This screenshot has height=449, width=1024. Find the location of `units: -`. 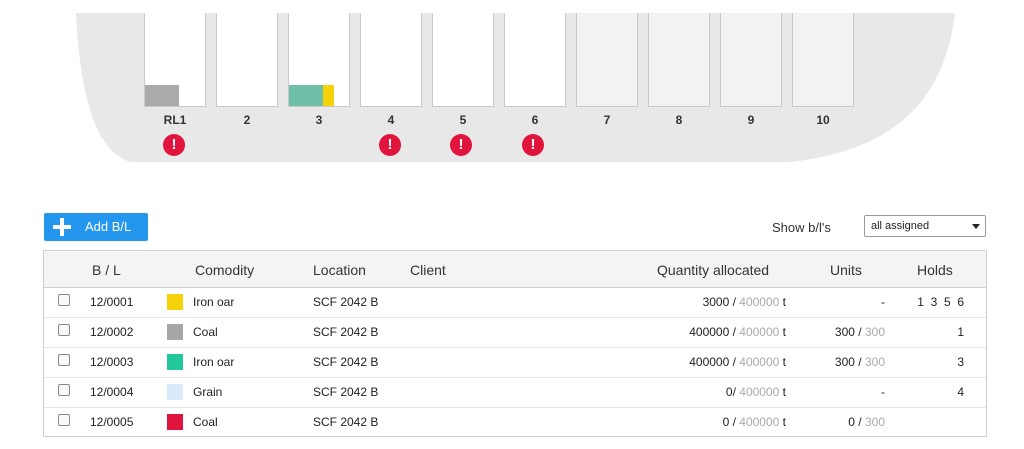

units: - is located at coordinates (883, 302).